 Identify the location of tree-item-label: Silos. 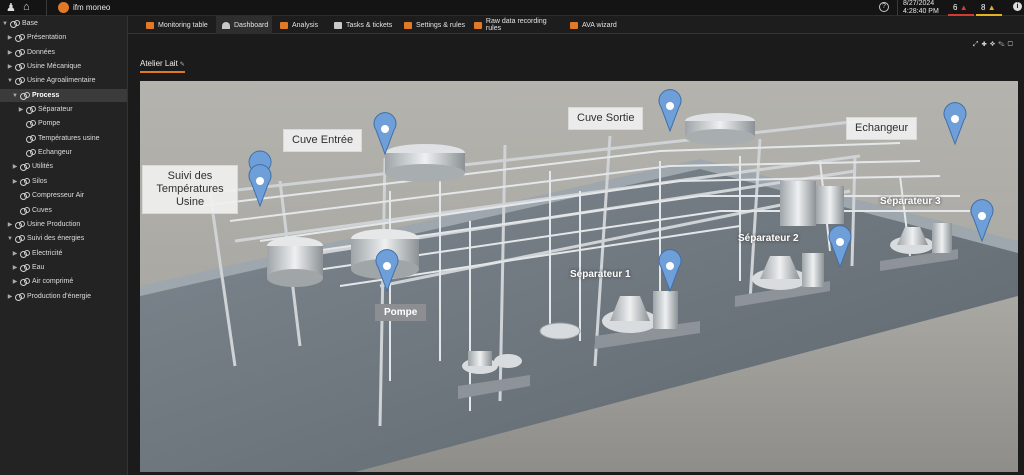
(40, 181).